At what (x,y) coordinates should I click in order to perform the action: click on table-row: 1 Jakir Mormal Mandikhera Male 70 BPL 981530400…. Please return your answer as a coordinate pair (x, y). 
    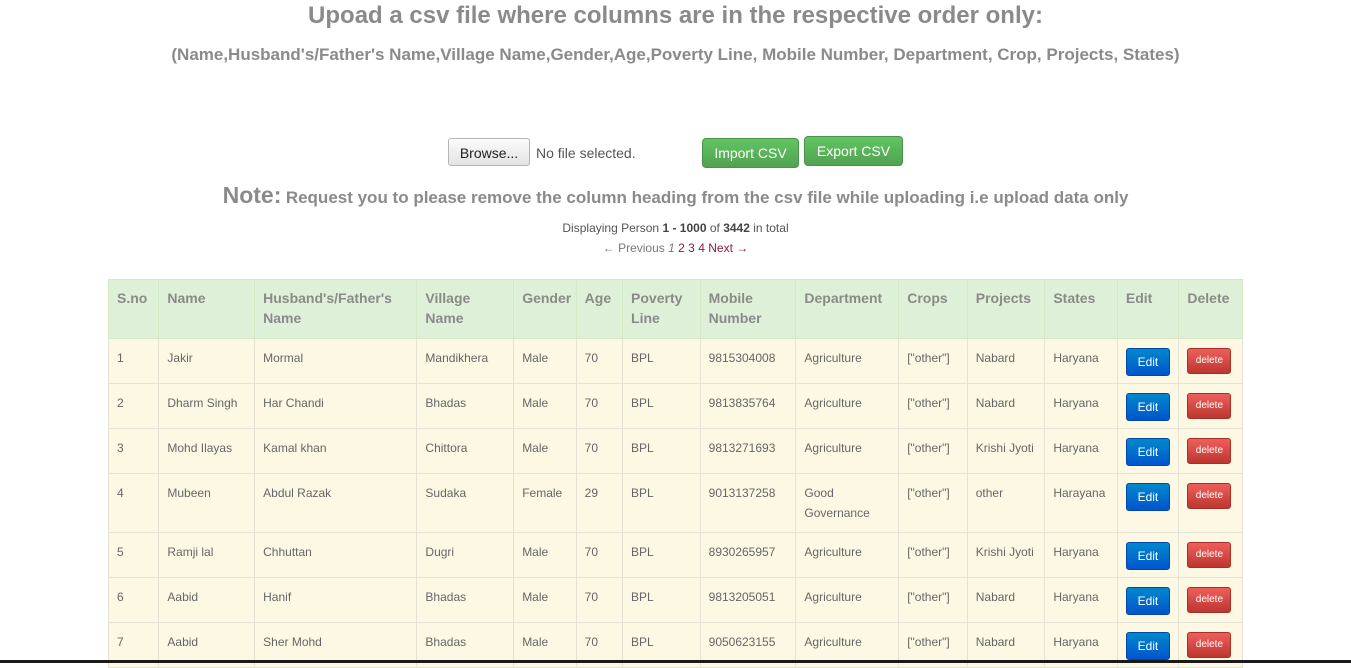
    Looking at the image, I should click on (675, 361).